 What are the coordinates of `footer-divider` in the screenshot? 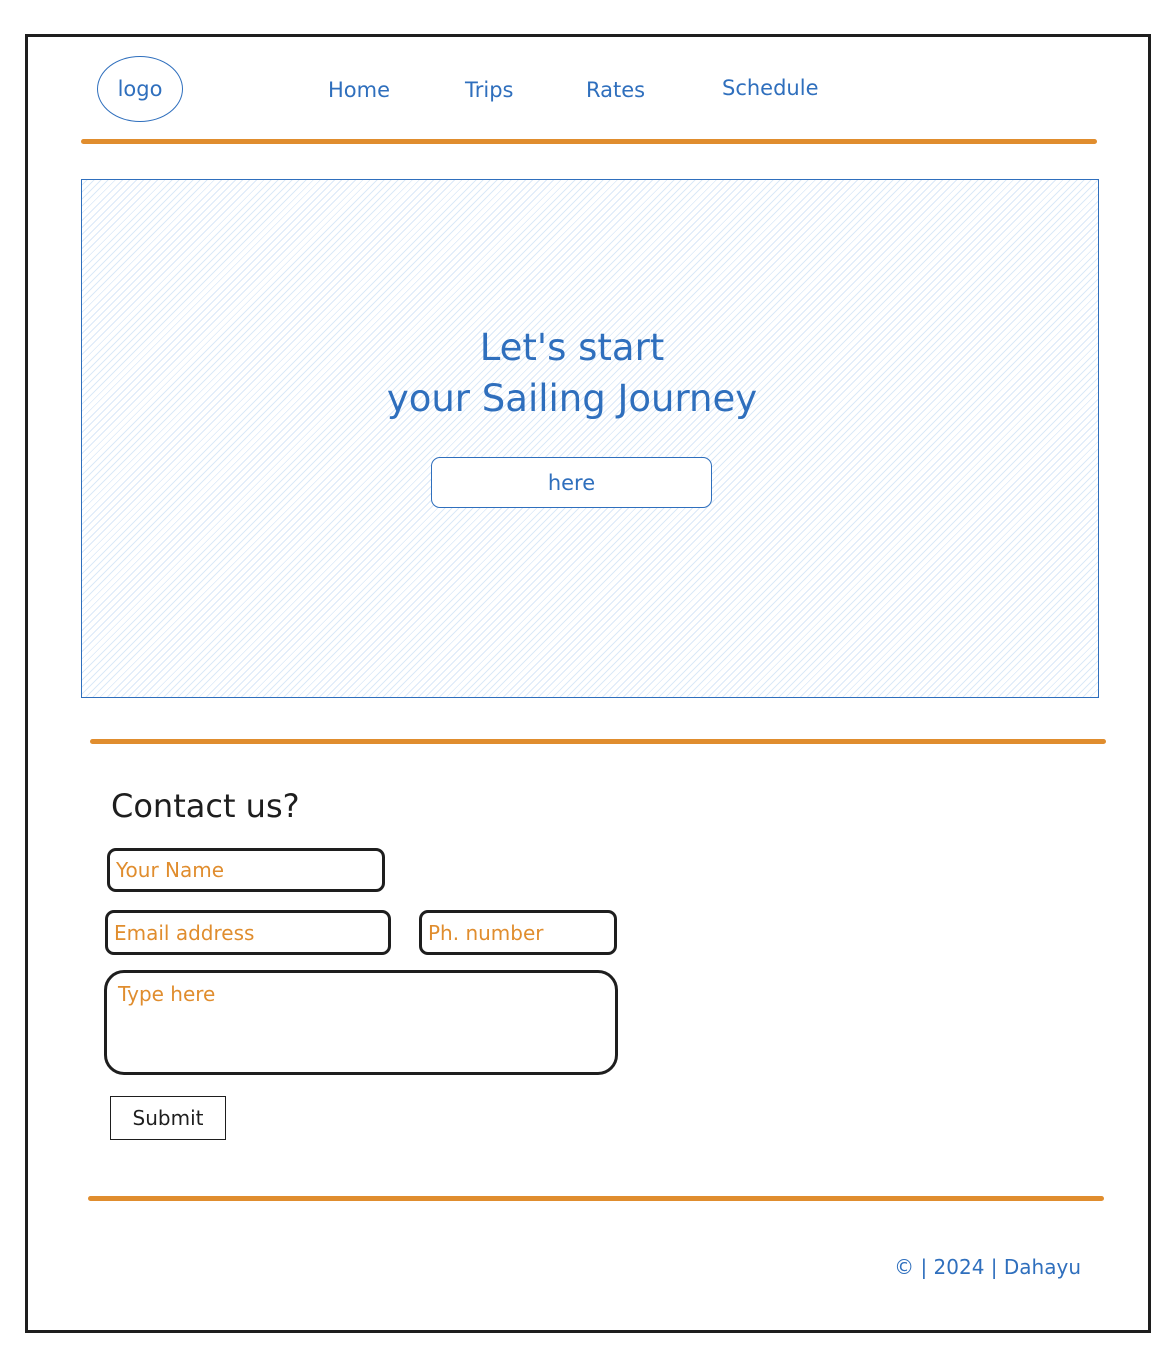 It's located at (596, 1198).